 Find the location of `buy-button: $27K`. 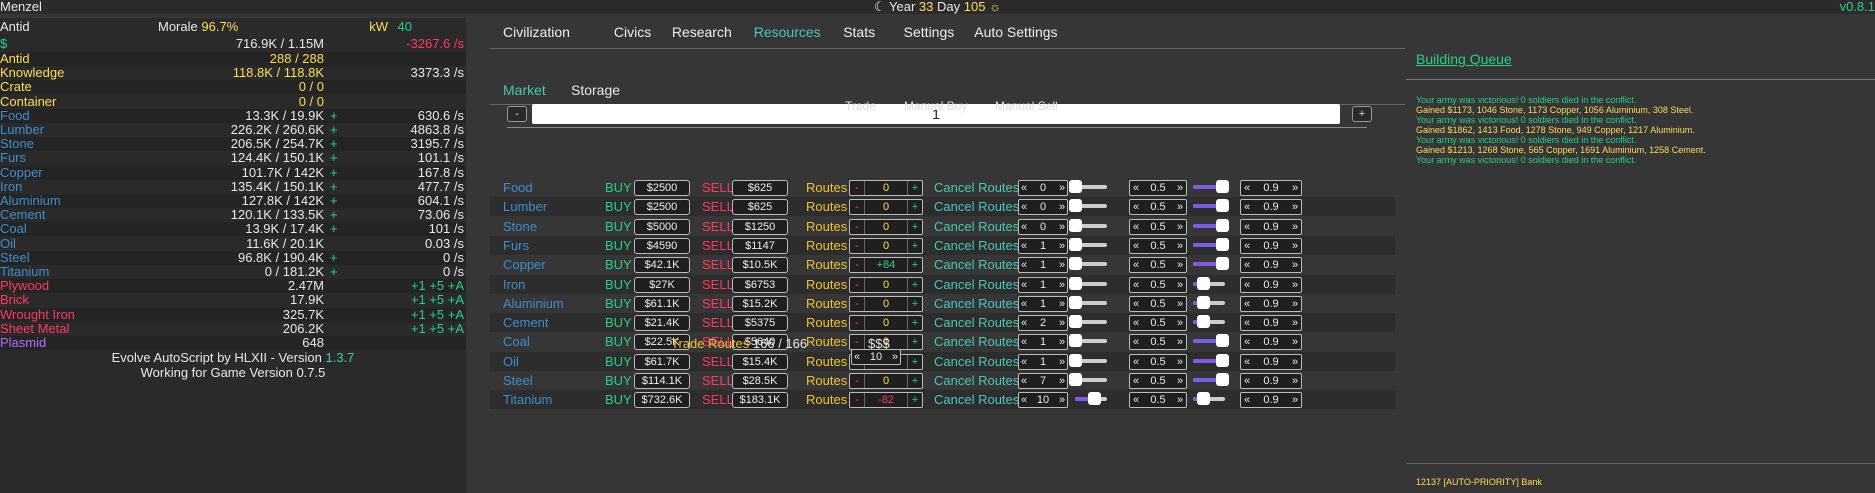

buy-button: $27K is located at coordinates (662, 284).